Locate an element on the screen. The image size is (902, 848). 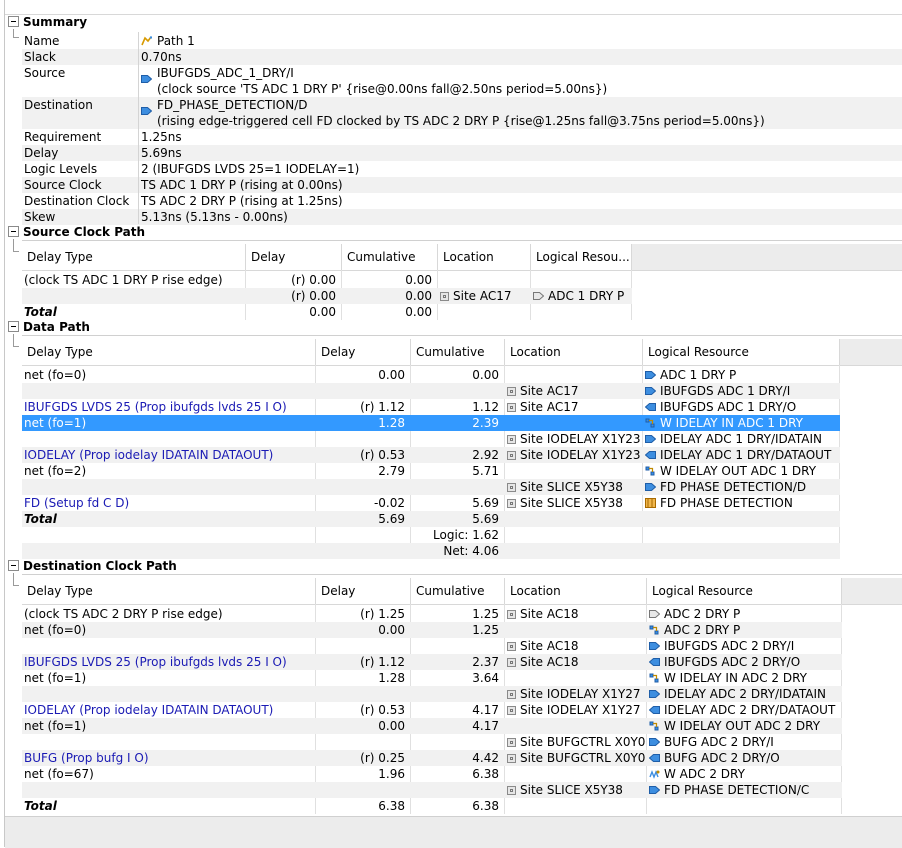
cell-location: Site AC18 is located at coordinates (576, 662).